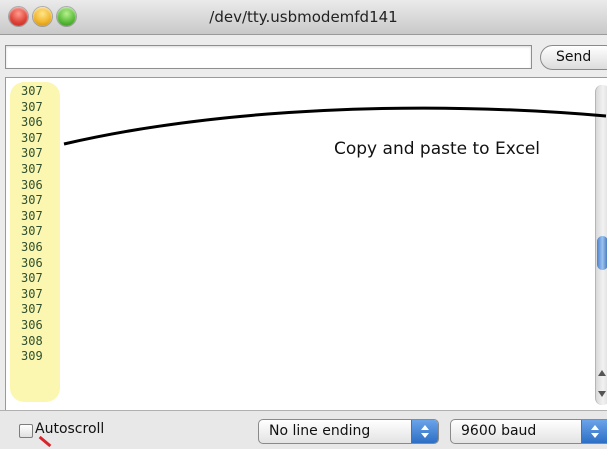 Image resolution: width=607 pixels, height=449 pixels. I want to click on scroll-up-arrow-icon, so click(602, 373).